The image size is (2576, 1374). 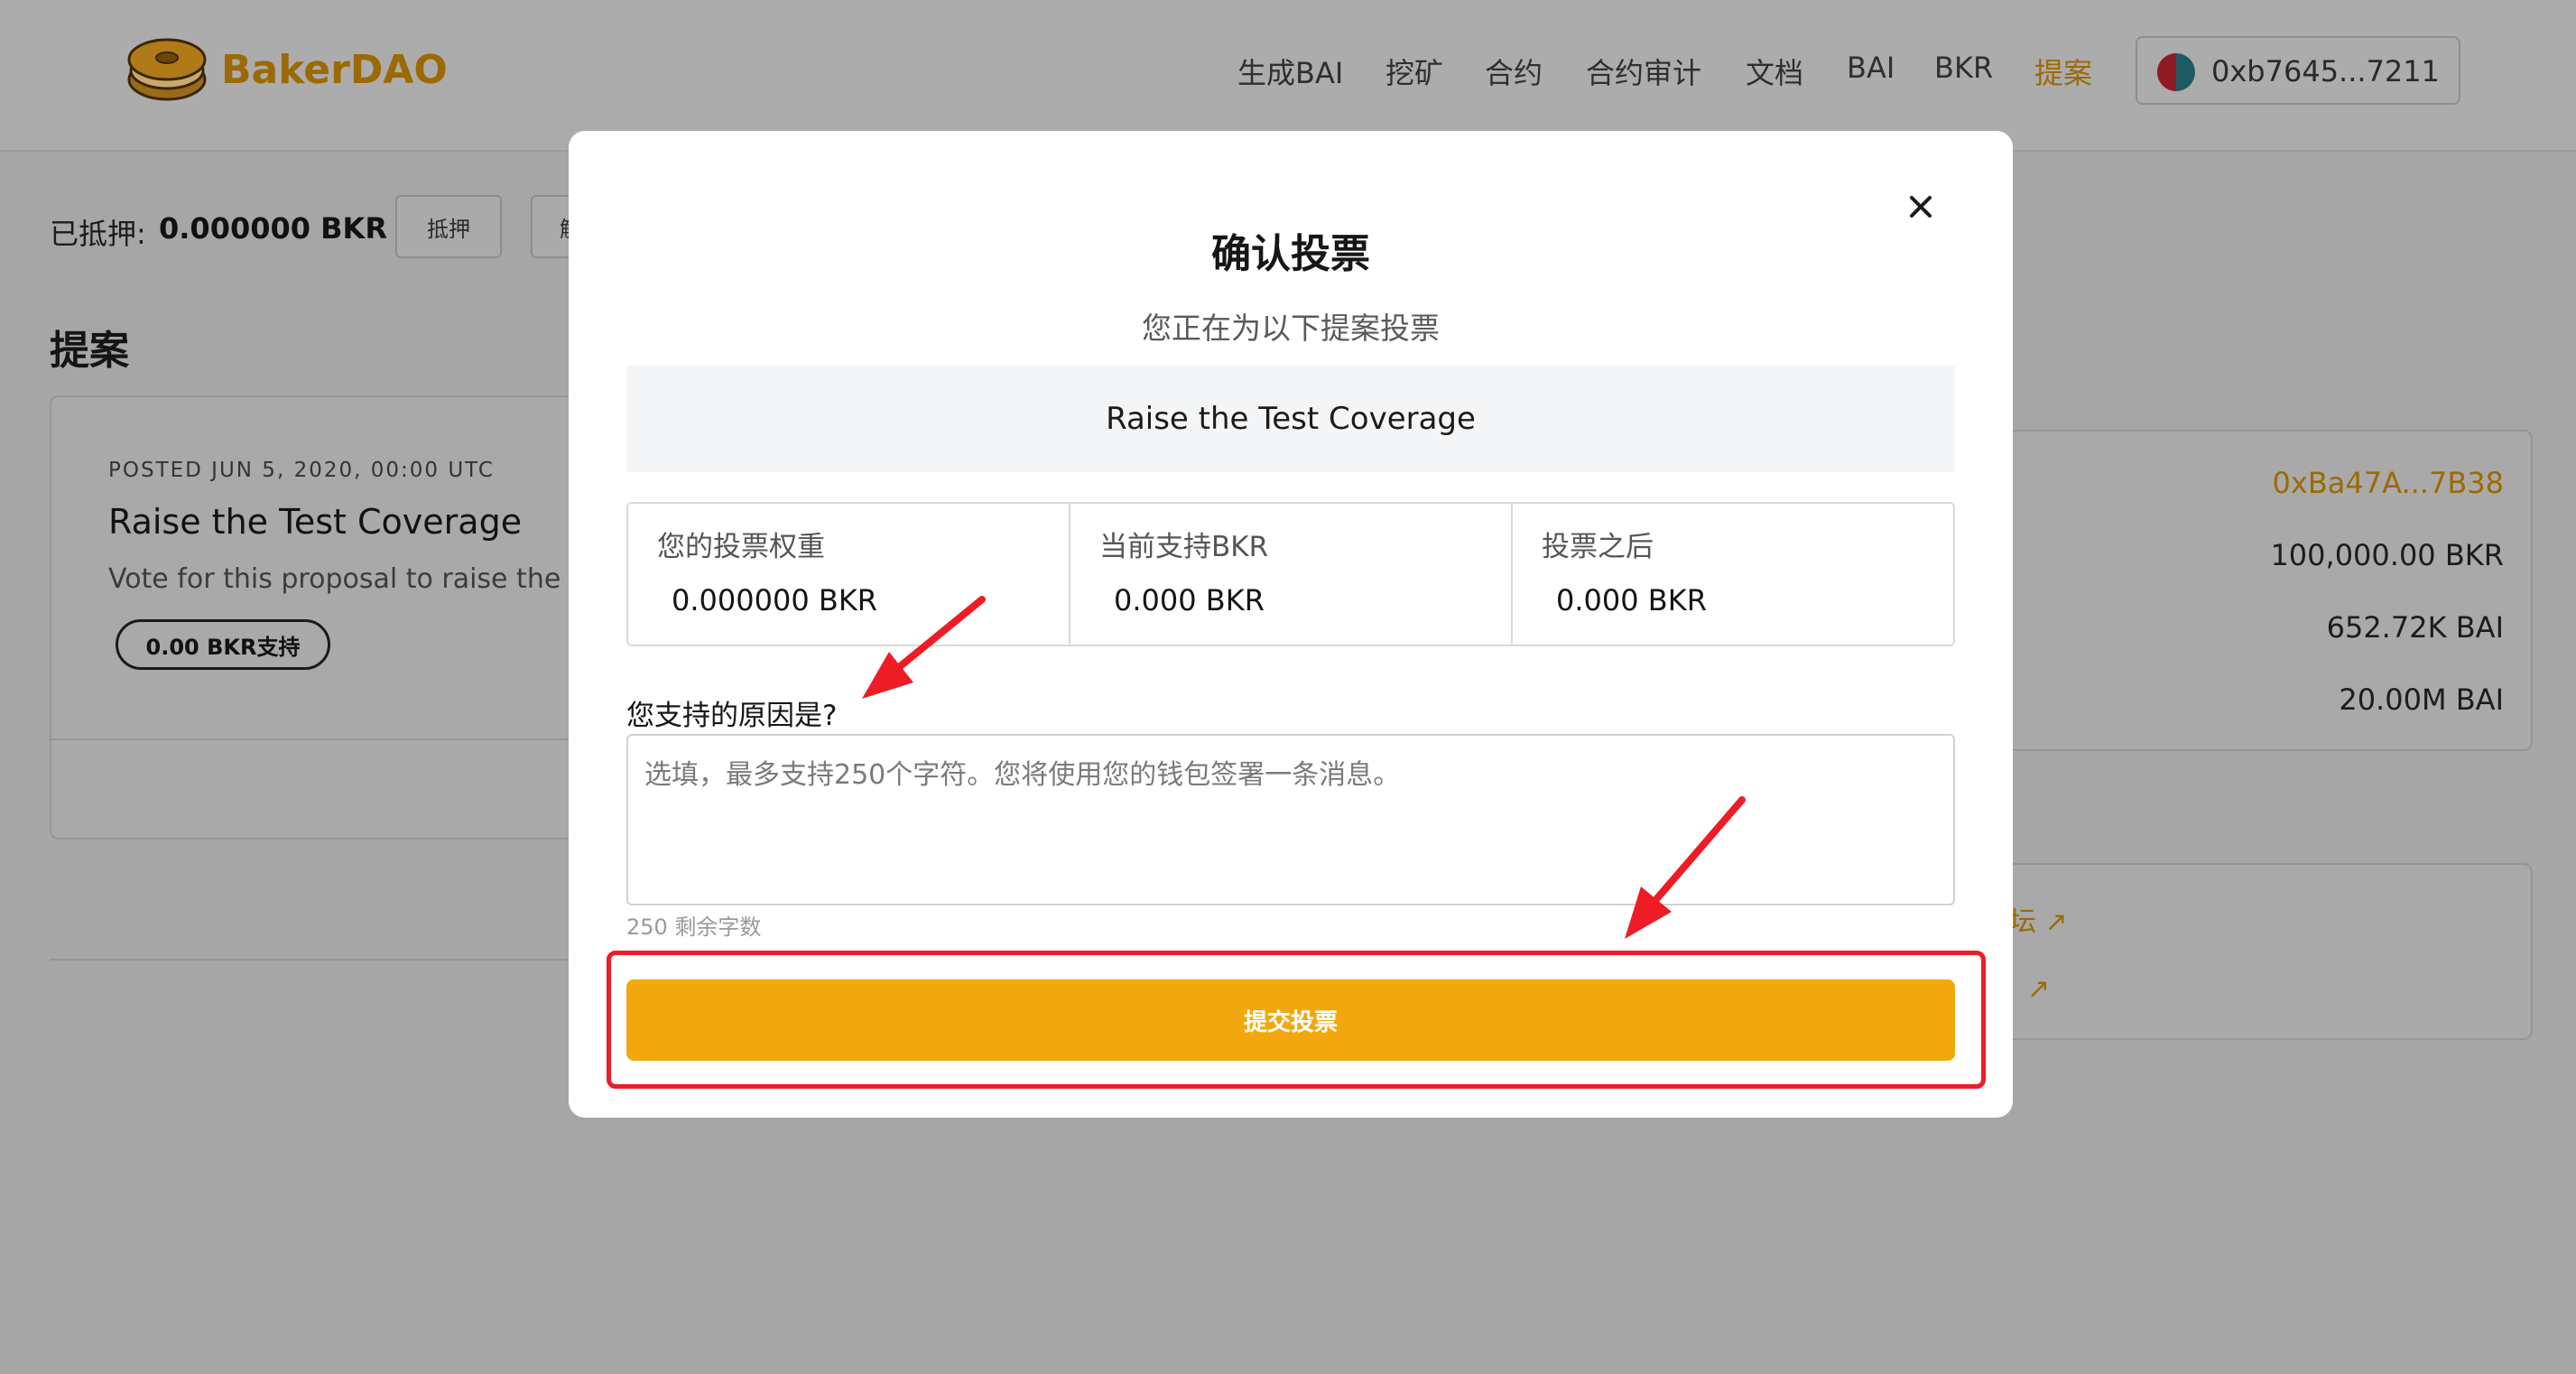 What do you see at coordinates (1685, 868) in the screenshot?
I see `arrow-to-submit-icon` at bounding box center [1685, 868].